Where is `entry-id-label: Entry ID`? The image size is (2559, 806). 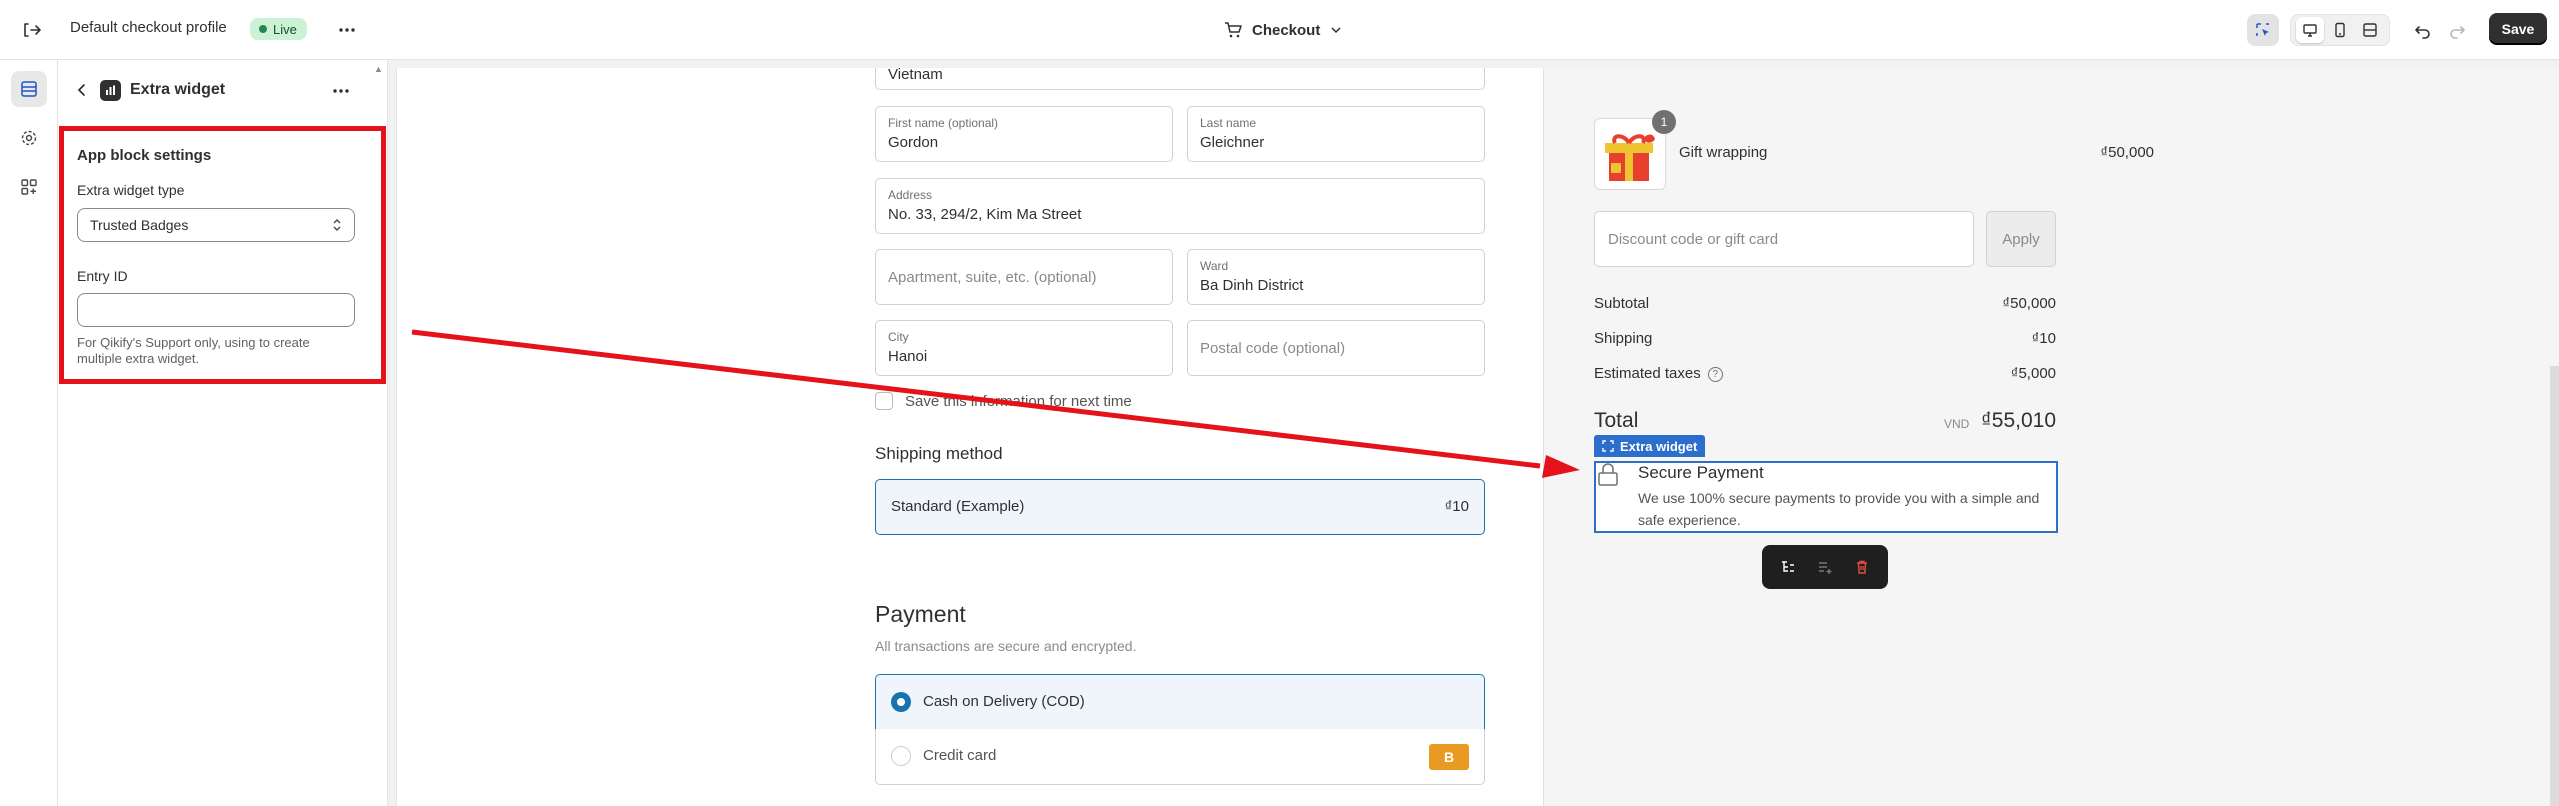
entry-id-label: Entry ID is located at coordinates (102, 276).